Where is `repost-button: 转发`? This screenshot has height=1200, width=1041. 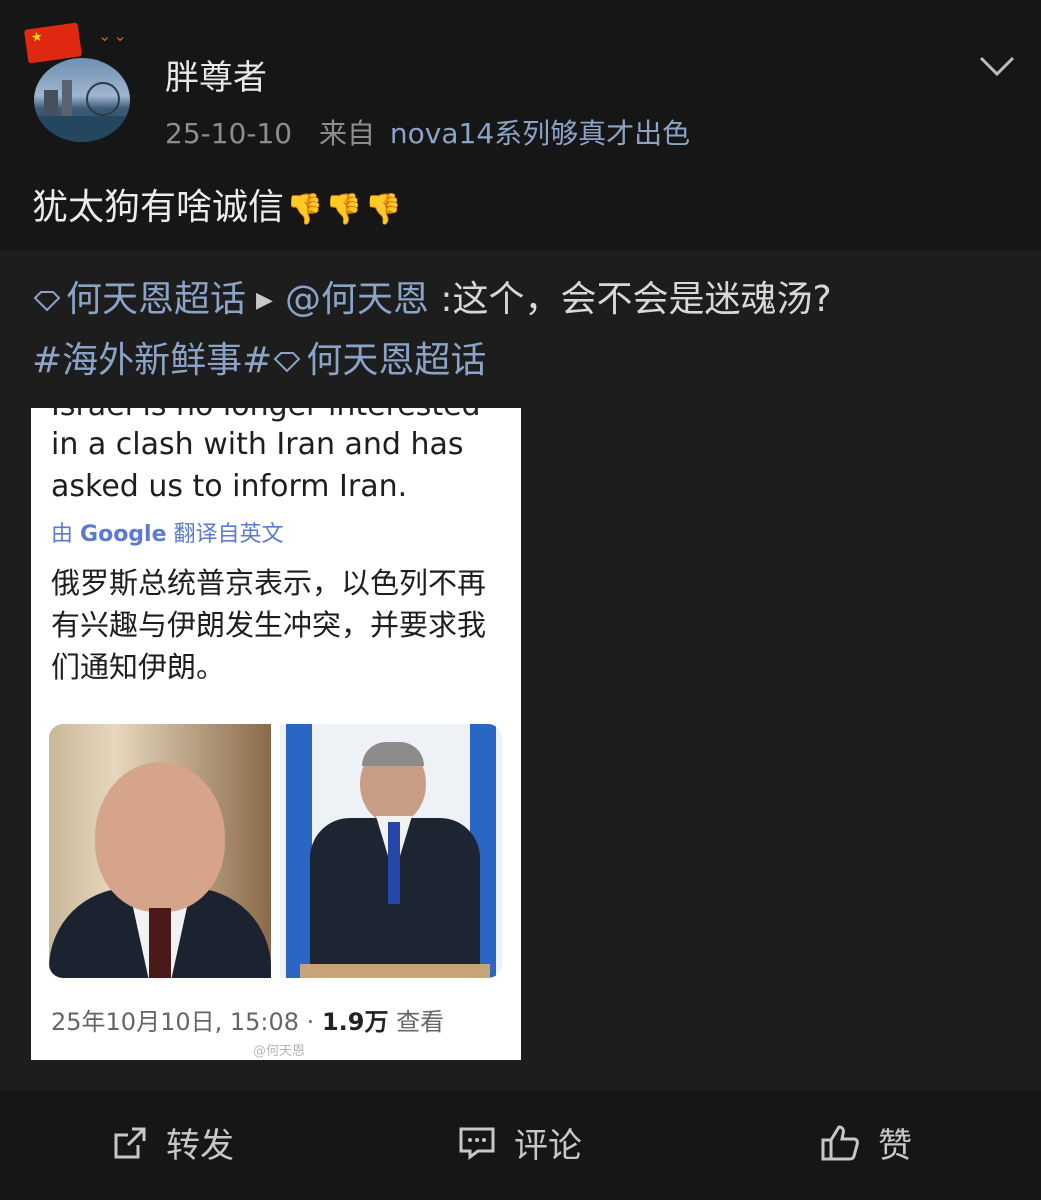 repost-button: 转发 is located at coordinates (173, 1142).